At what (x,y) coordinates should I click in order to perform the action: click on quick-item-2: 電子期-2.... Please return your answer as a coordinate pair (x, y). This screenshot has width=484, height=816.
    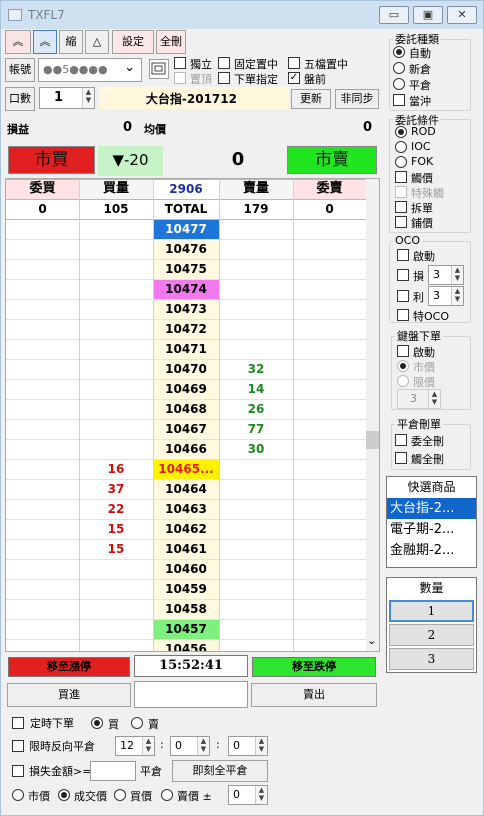
    Looking at the image, I should click on (431, 529).